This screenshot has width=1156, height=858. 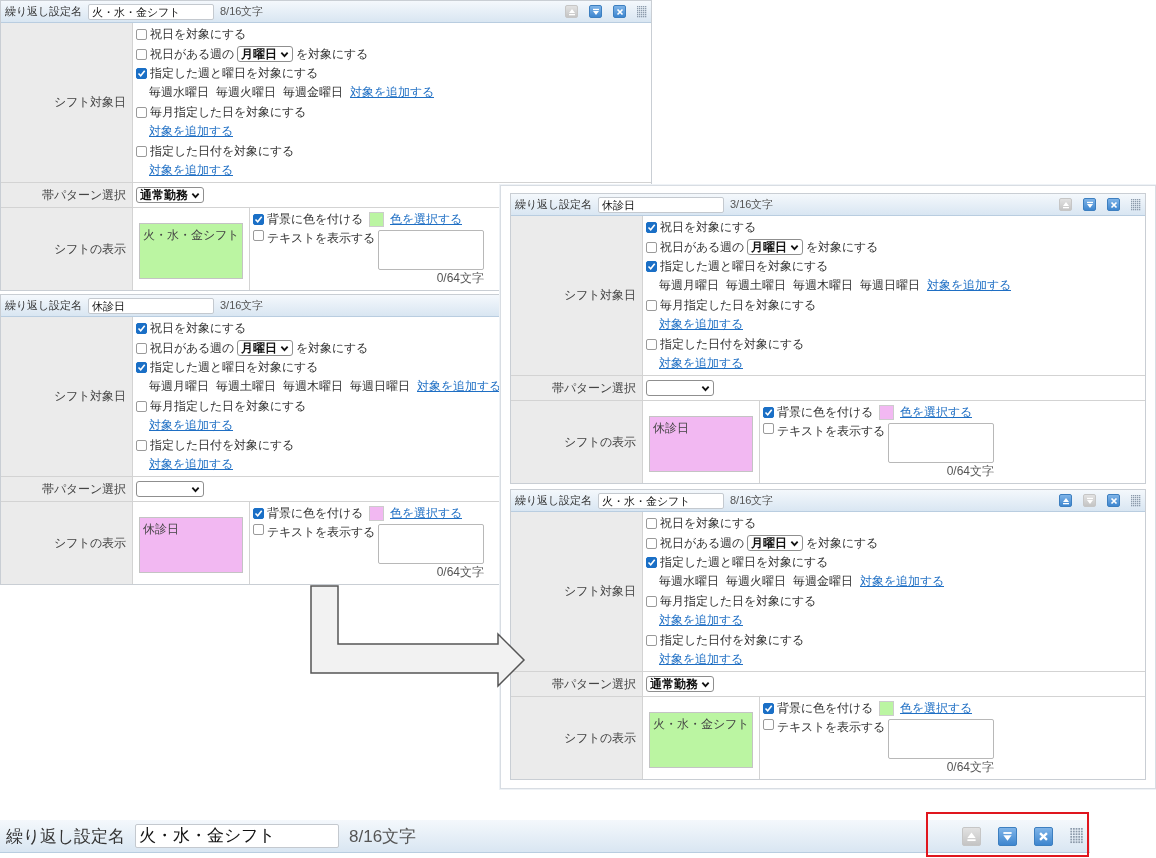 I want to click on shift-preview: 休診日, so click(x=191, y=545).